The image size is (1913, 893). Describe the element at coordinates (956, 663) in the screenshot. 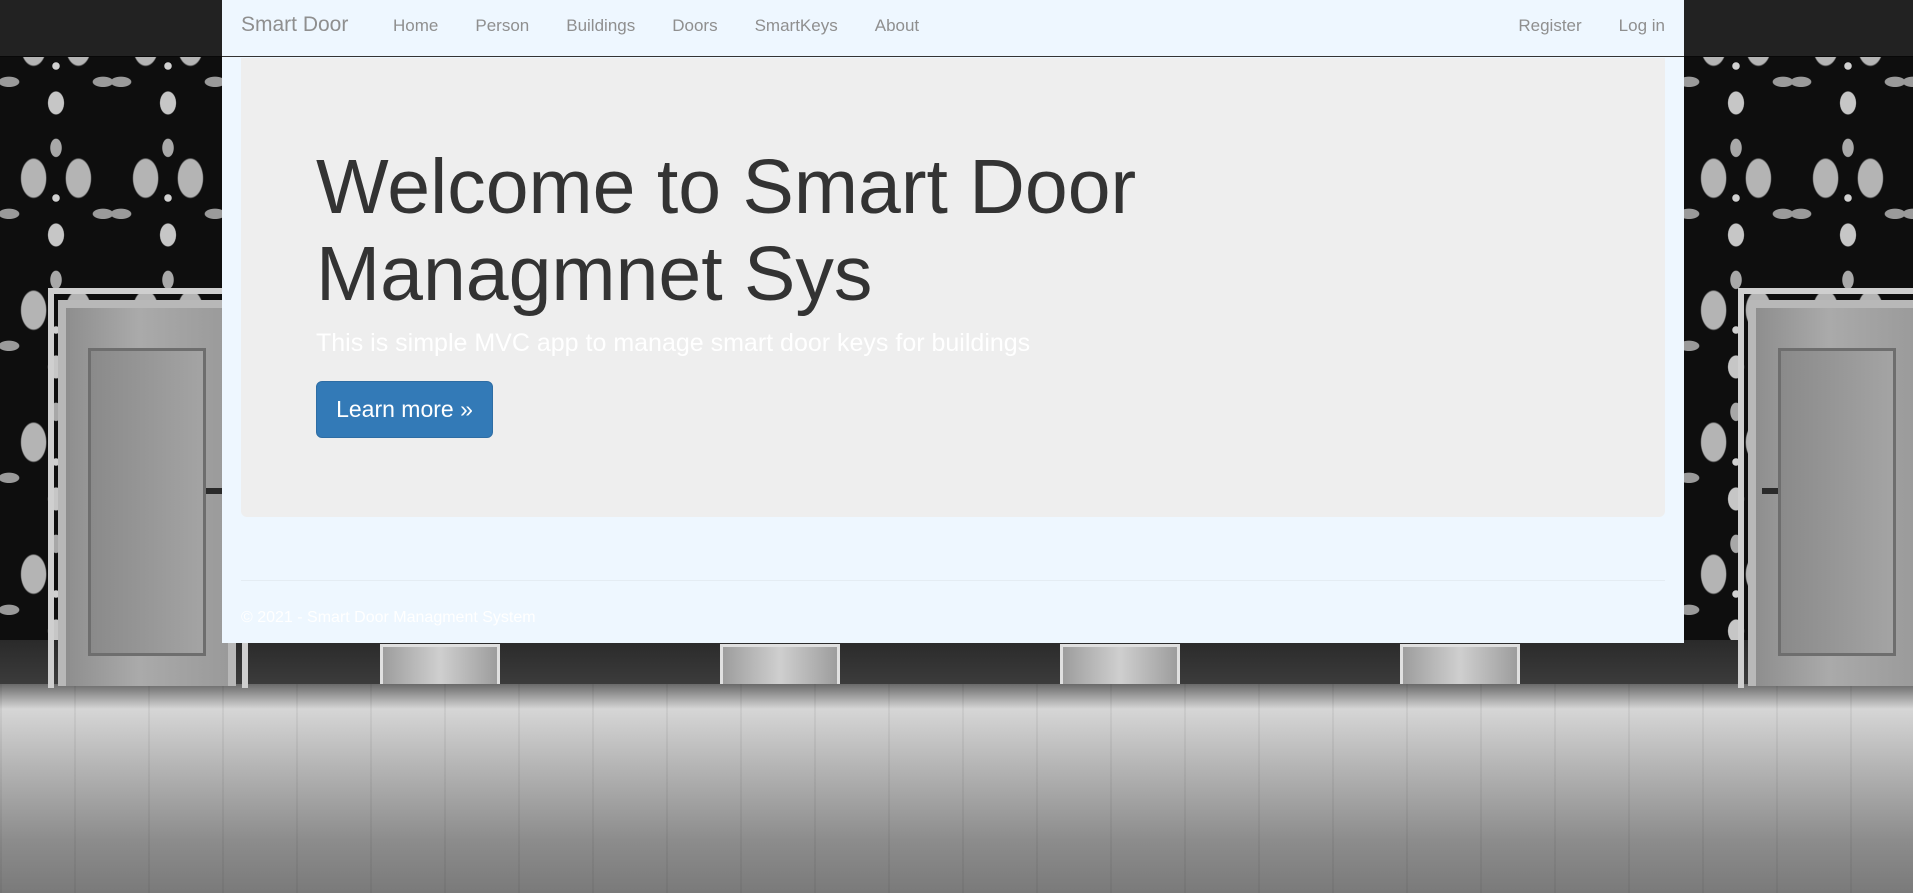

I see `wall-base` at that location.